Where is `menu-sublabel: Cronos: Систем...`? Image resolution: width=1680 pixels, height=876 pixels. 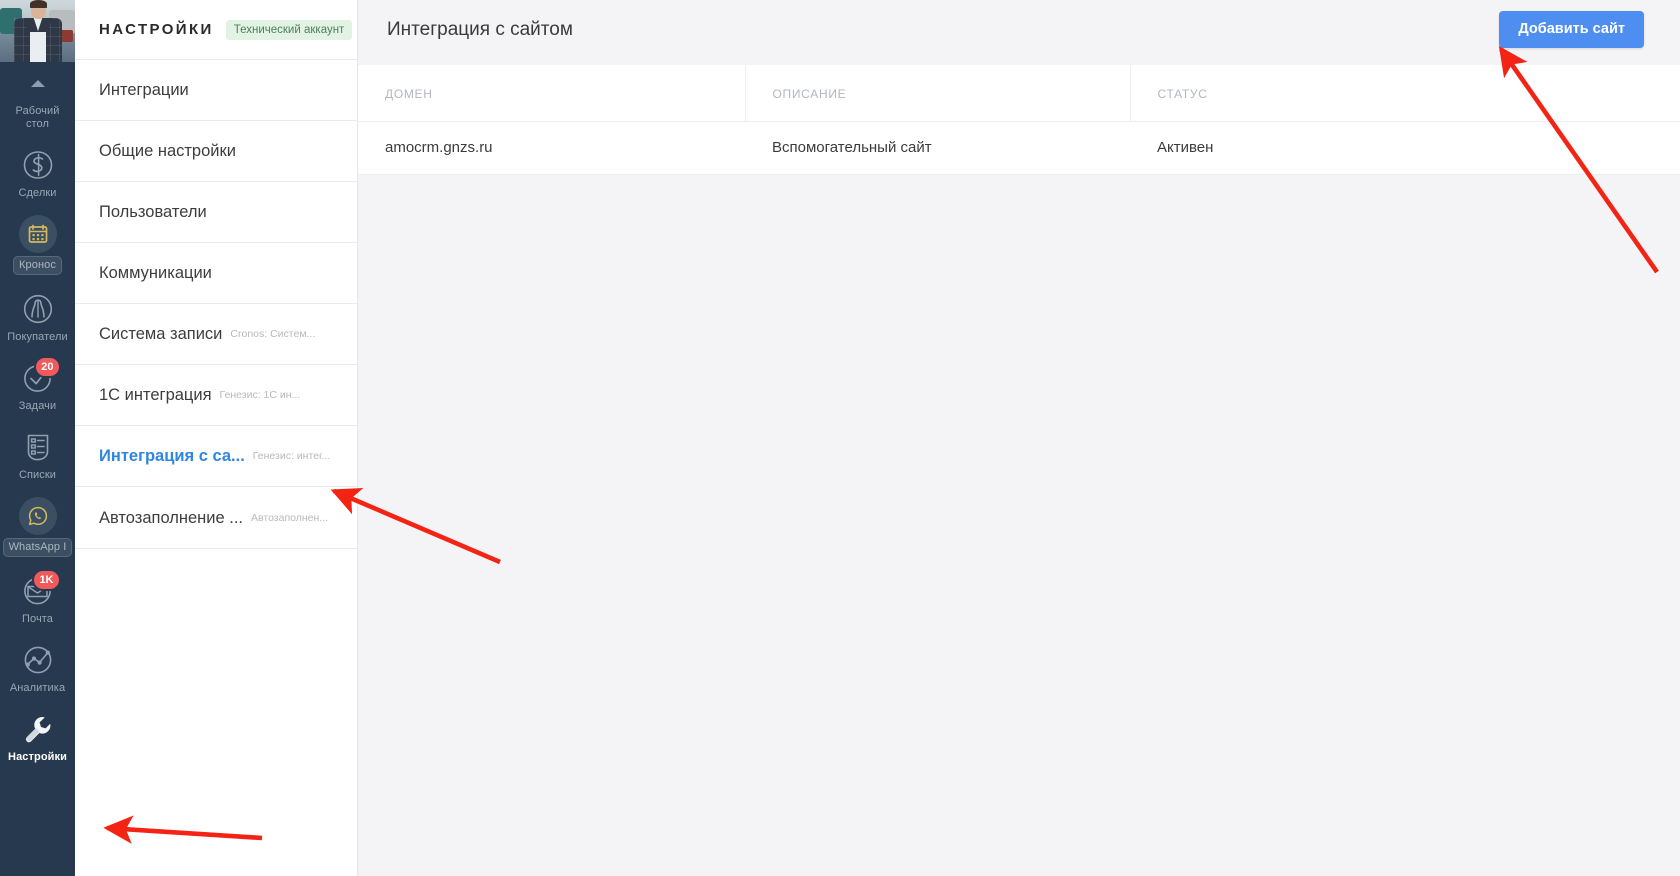 menu-sublabel: Cronos: Систем... is located at coordinates (273, 334).